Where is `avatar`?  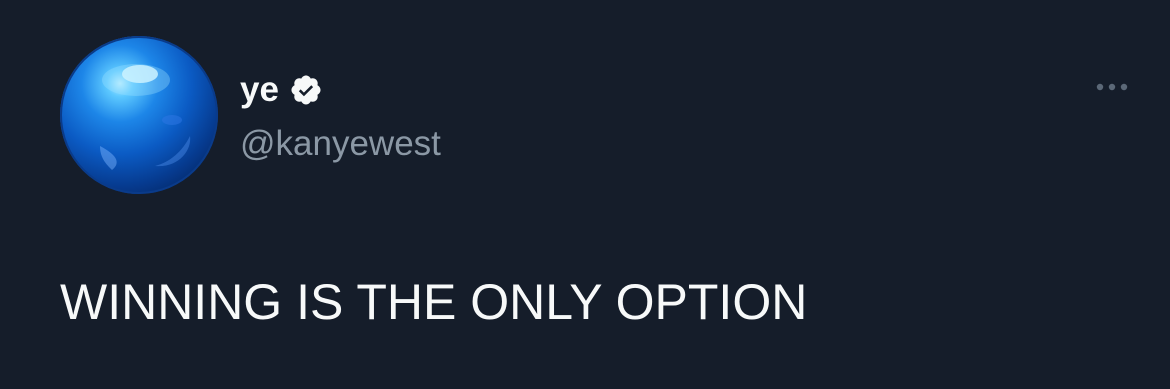 avatar is located at coordinates (139, 115).